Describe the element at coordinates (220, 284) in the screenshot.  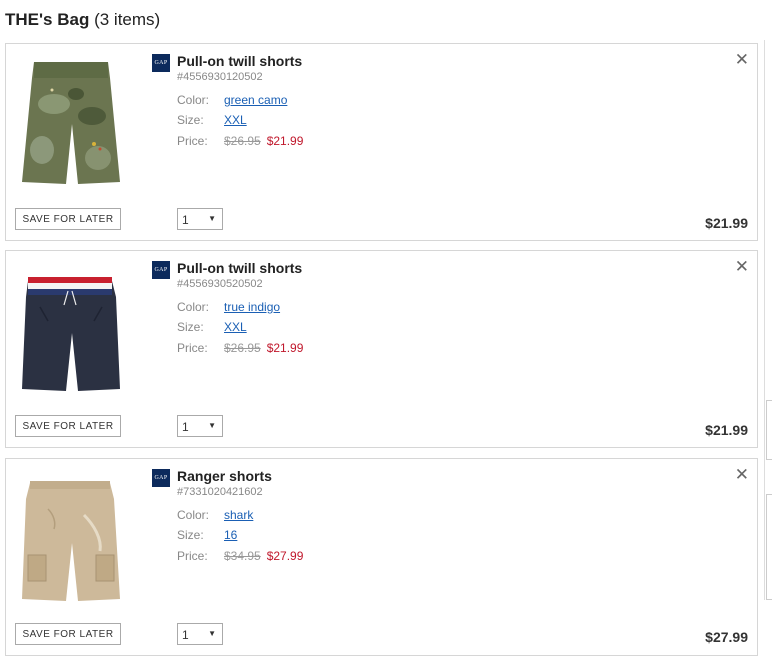
I see `product-sku: #4556930520502` at that location.